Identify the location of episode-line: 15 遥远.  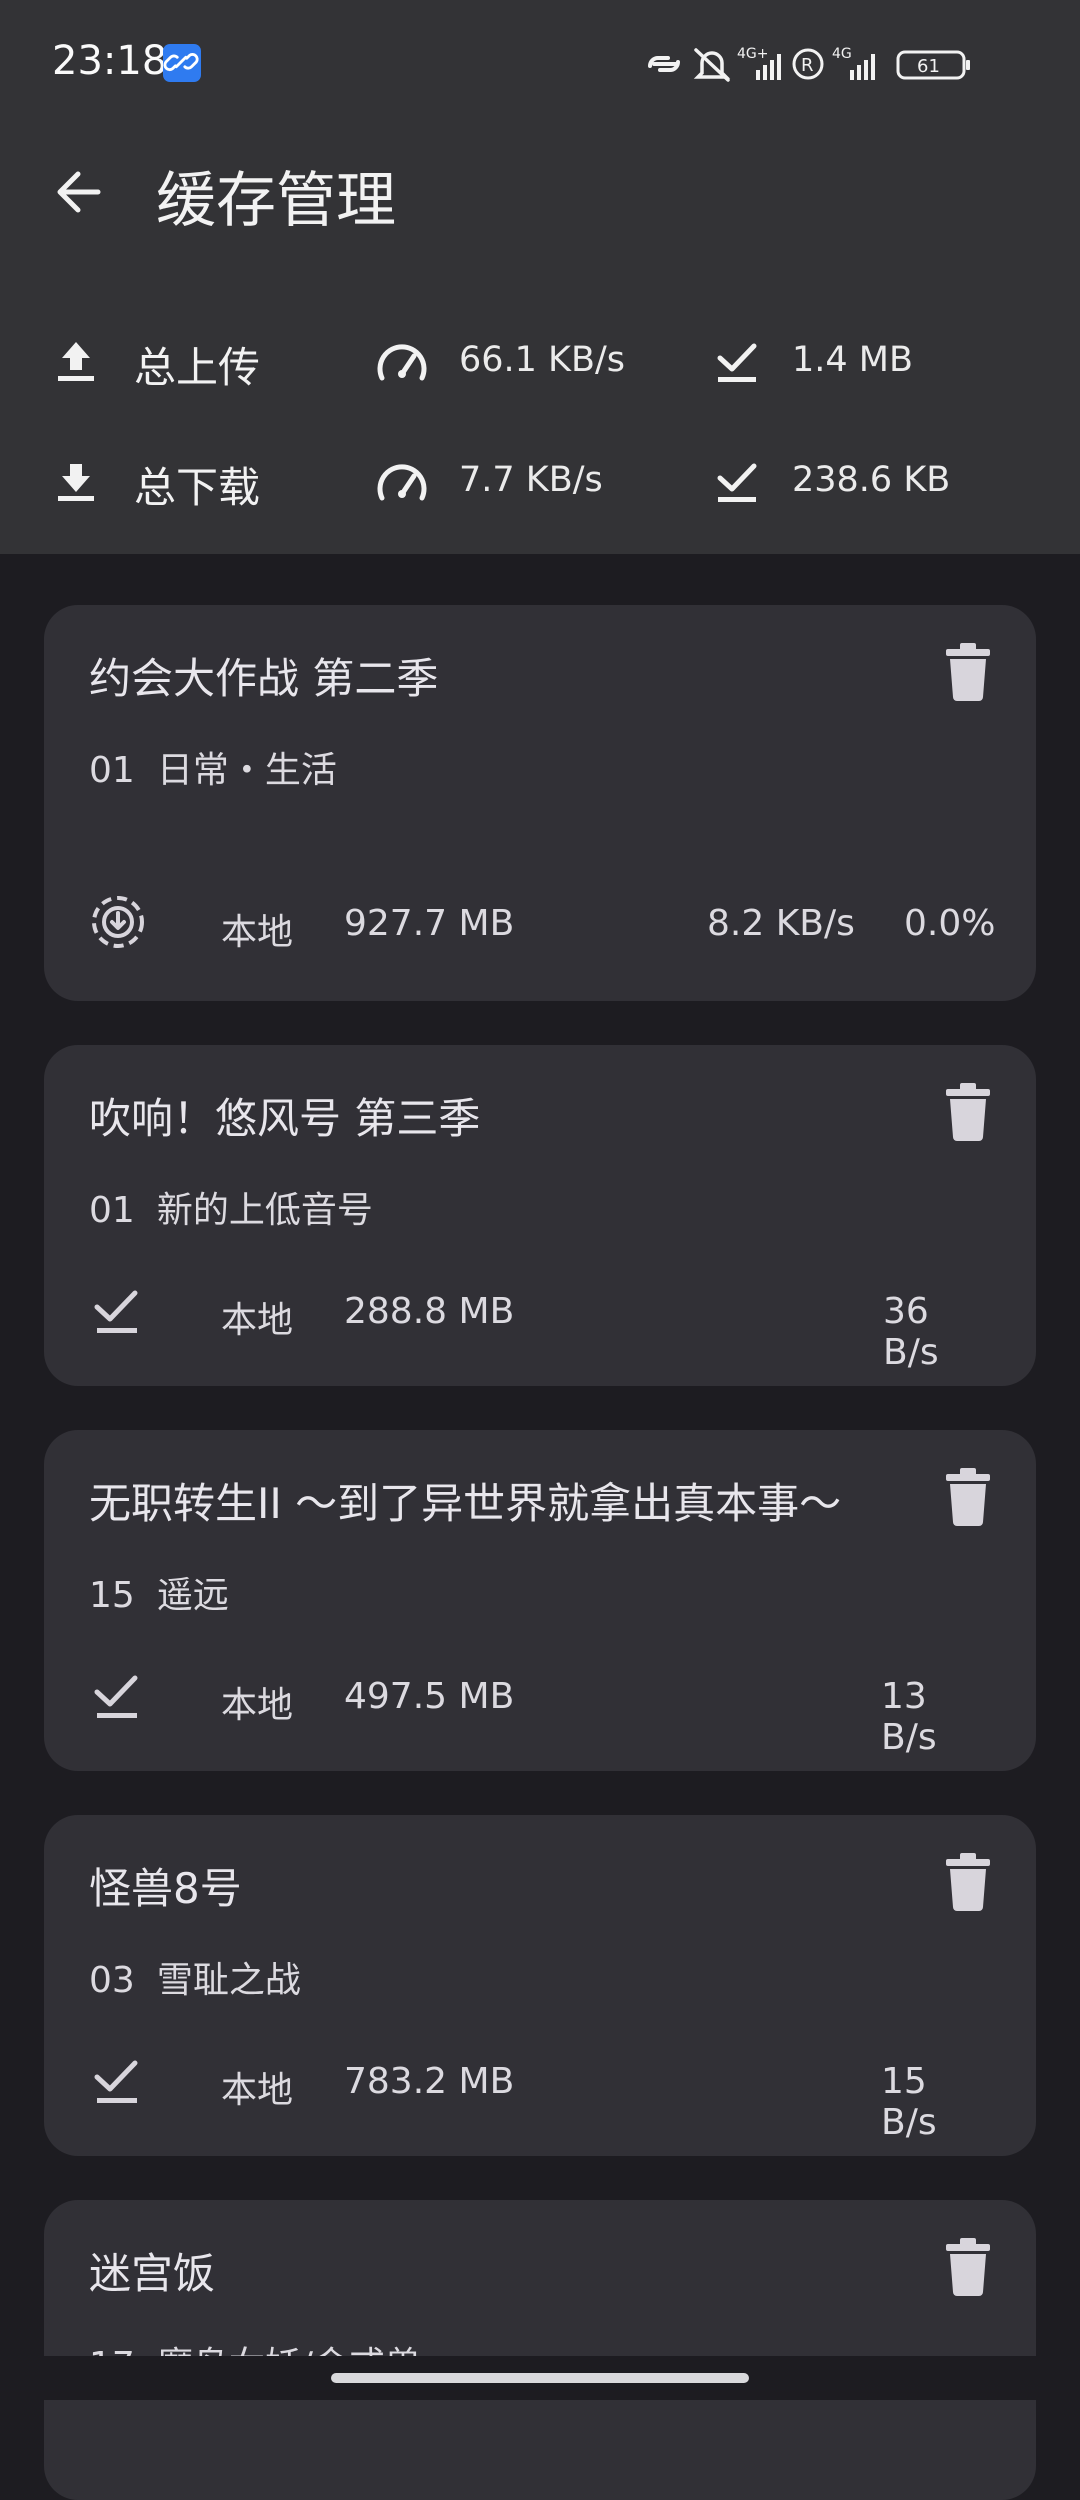
(159, 1592).